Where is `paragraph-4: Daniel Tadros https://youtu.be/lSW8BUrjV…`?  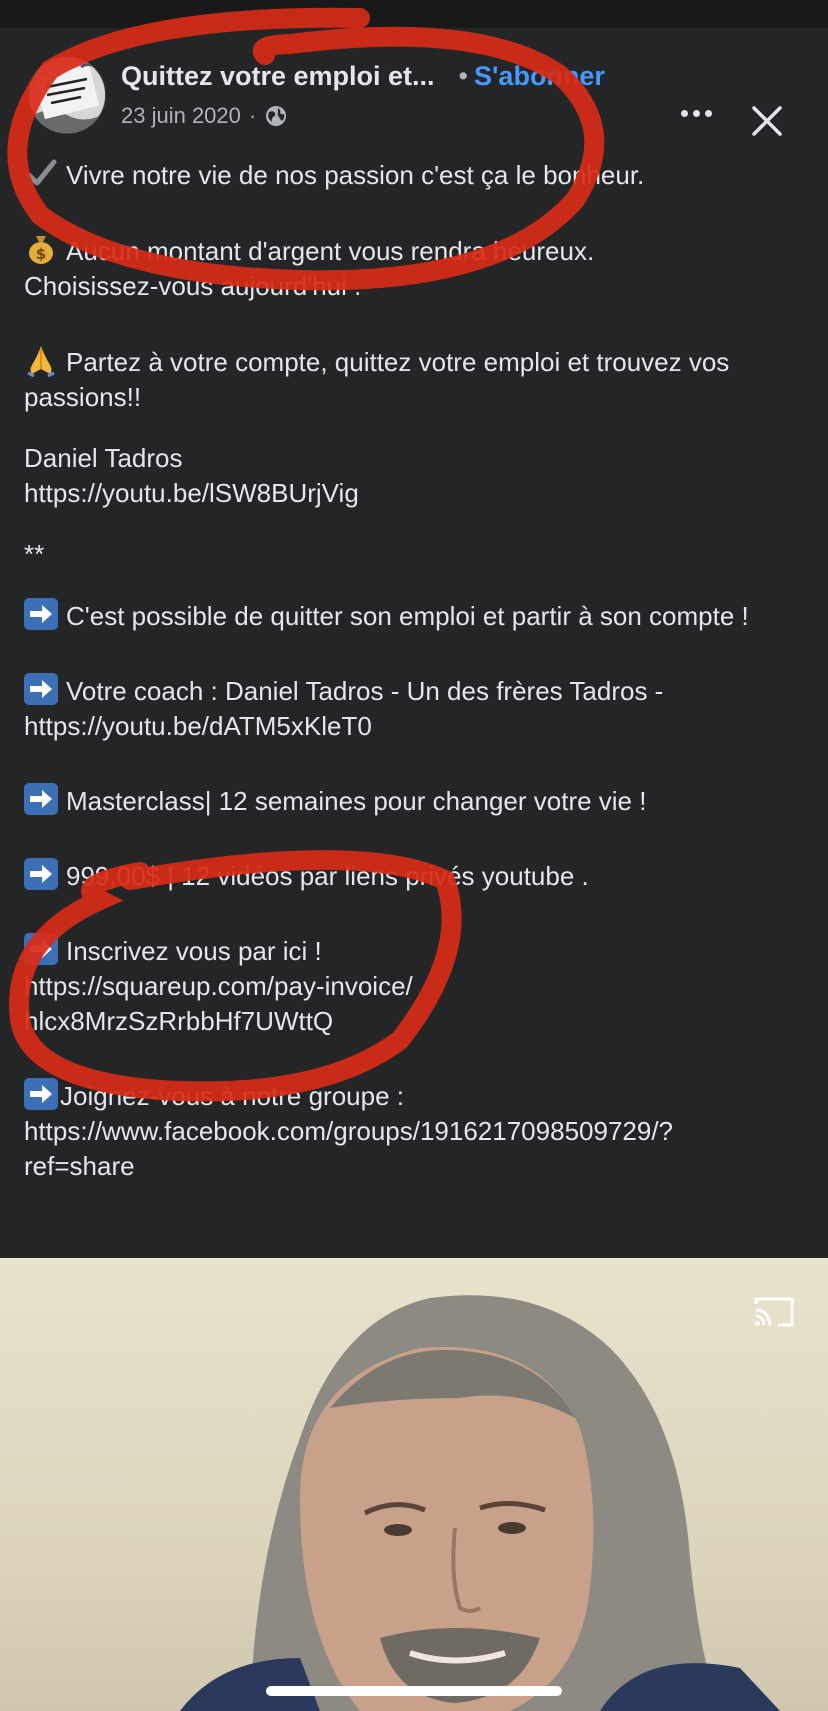 paragraph-4: Daniel Tadros https://youtu.be/lSW8BUrjV… is located at coordinates (191, 475).